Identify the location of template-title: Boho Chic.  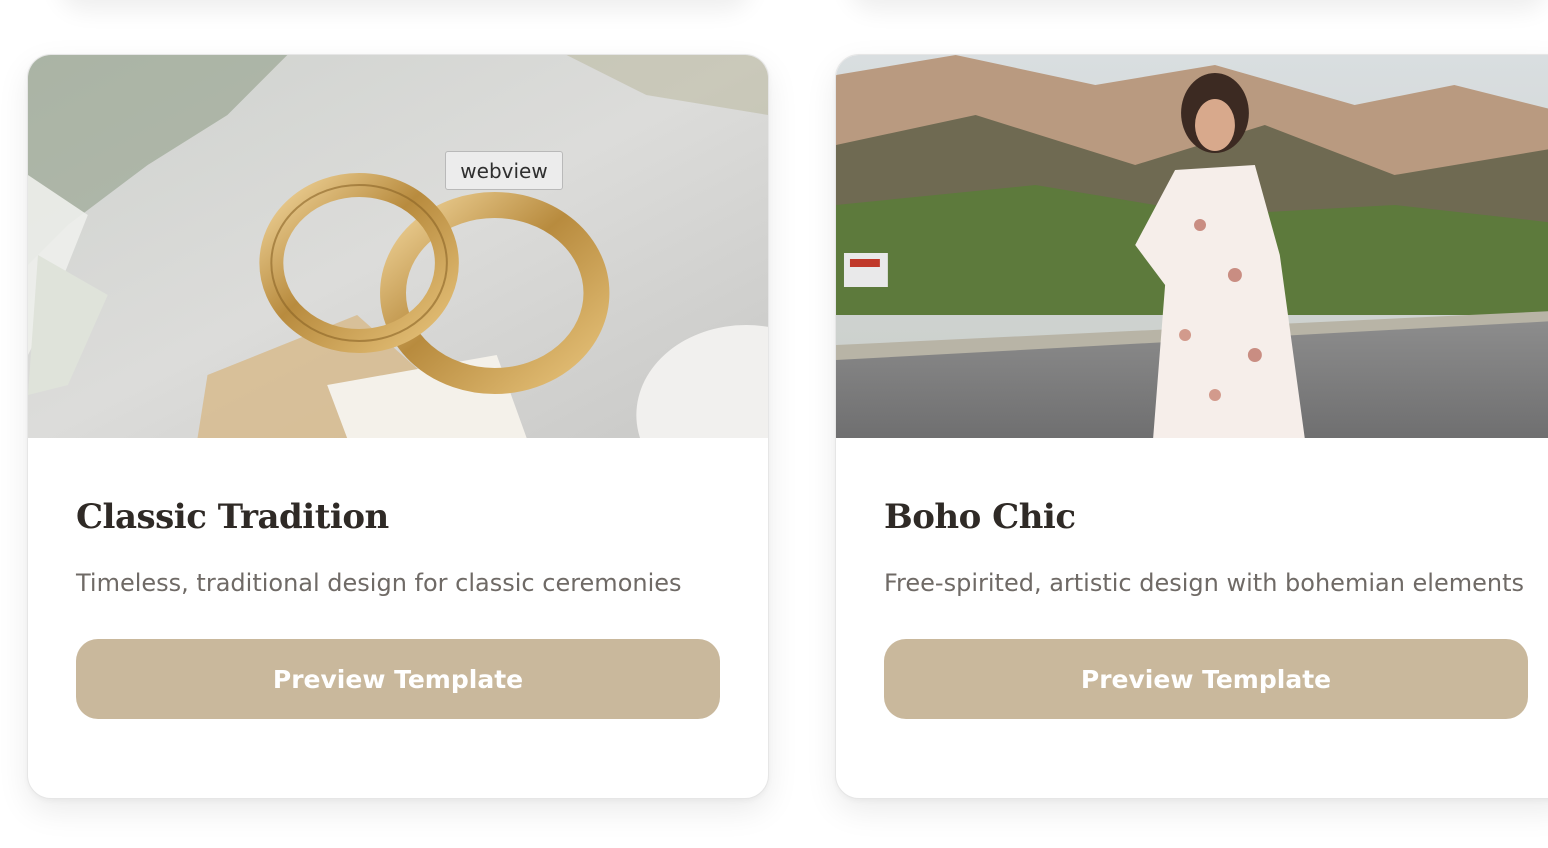
(980, 517).